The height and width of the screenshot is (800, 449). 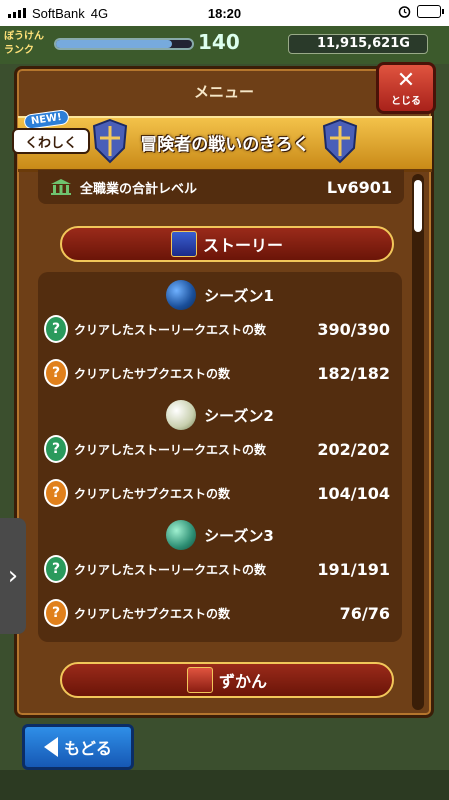 What do you see at coordinates (183, 244) in the screenshot?
I see `book-icon` at bounding box center [183, 244].